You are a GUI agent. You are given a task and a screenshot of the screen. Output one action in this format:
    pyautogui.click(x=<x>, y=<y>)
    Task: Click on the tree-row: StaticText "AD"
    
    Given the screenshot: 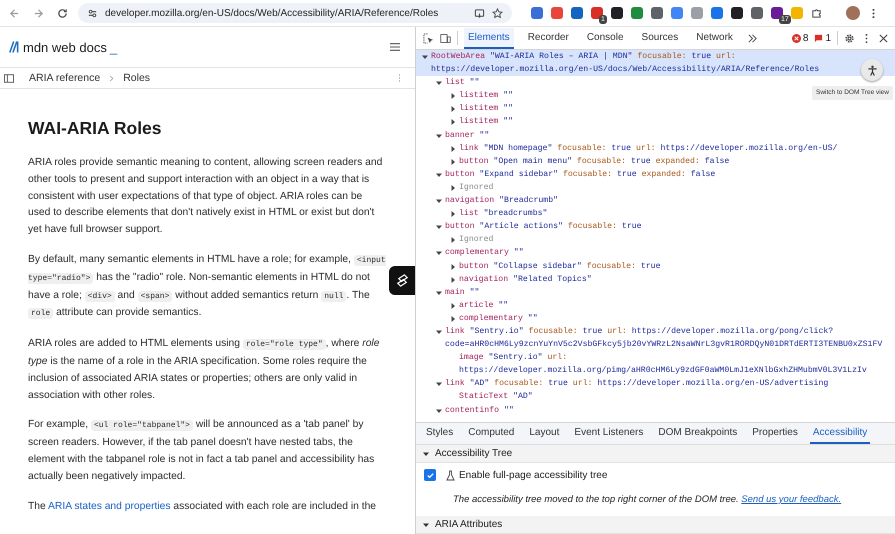 What is the action you would take?
    pyautogui.click(x=491, y=397)
    